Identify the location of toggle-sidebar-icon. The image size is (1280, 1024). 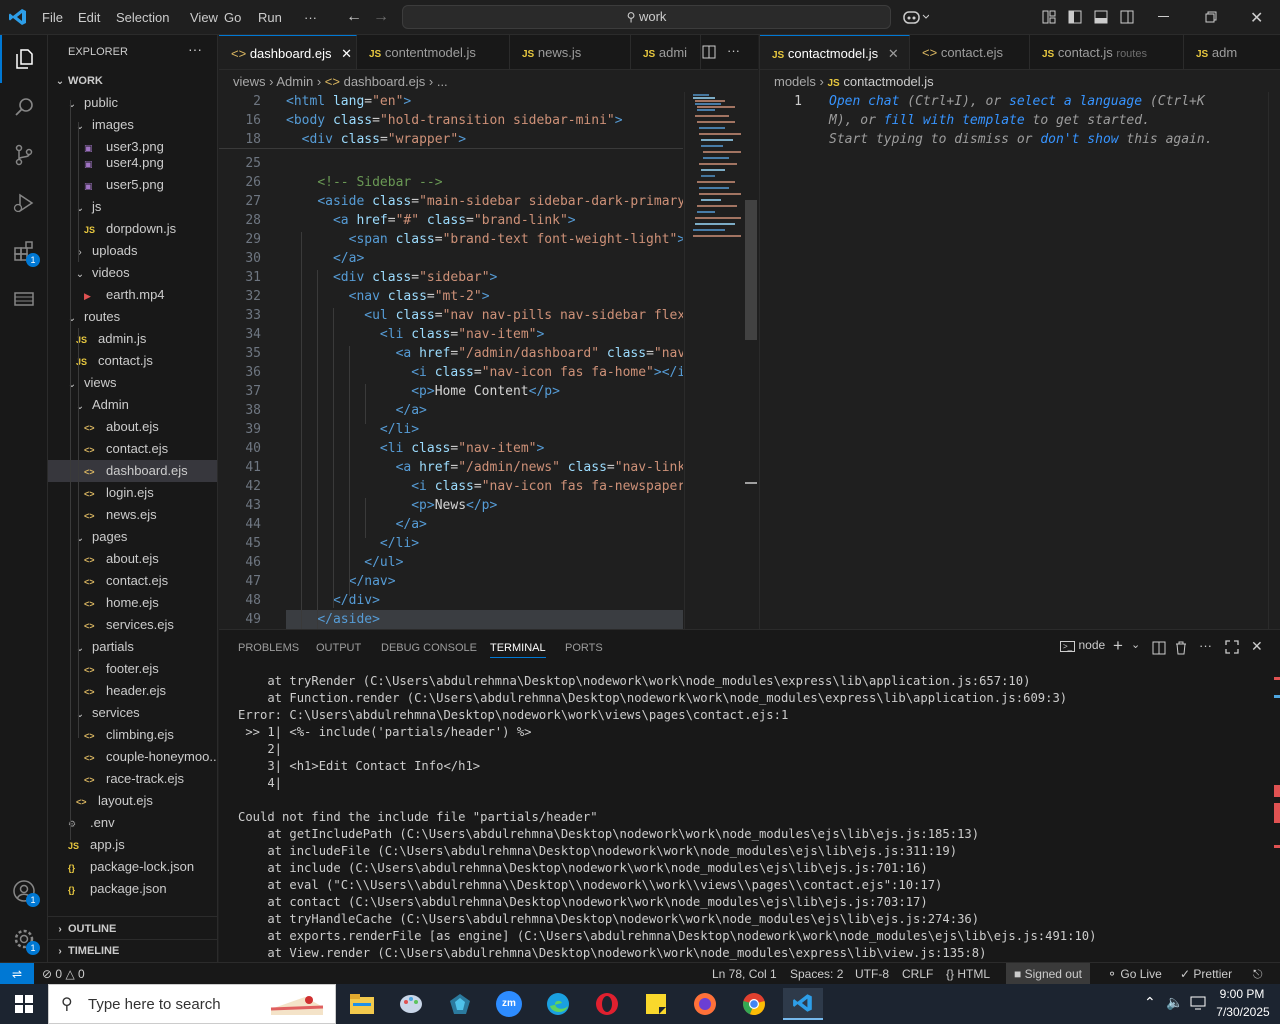
(1075, 18).